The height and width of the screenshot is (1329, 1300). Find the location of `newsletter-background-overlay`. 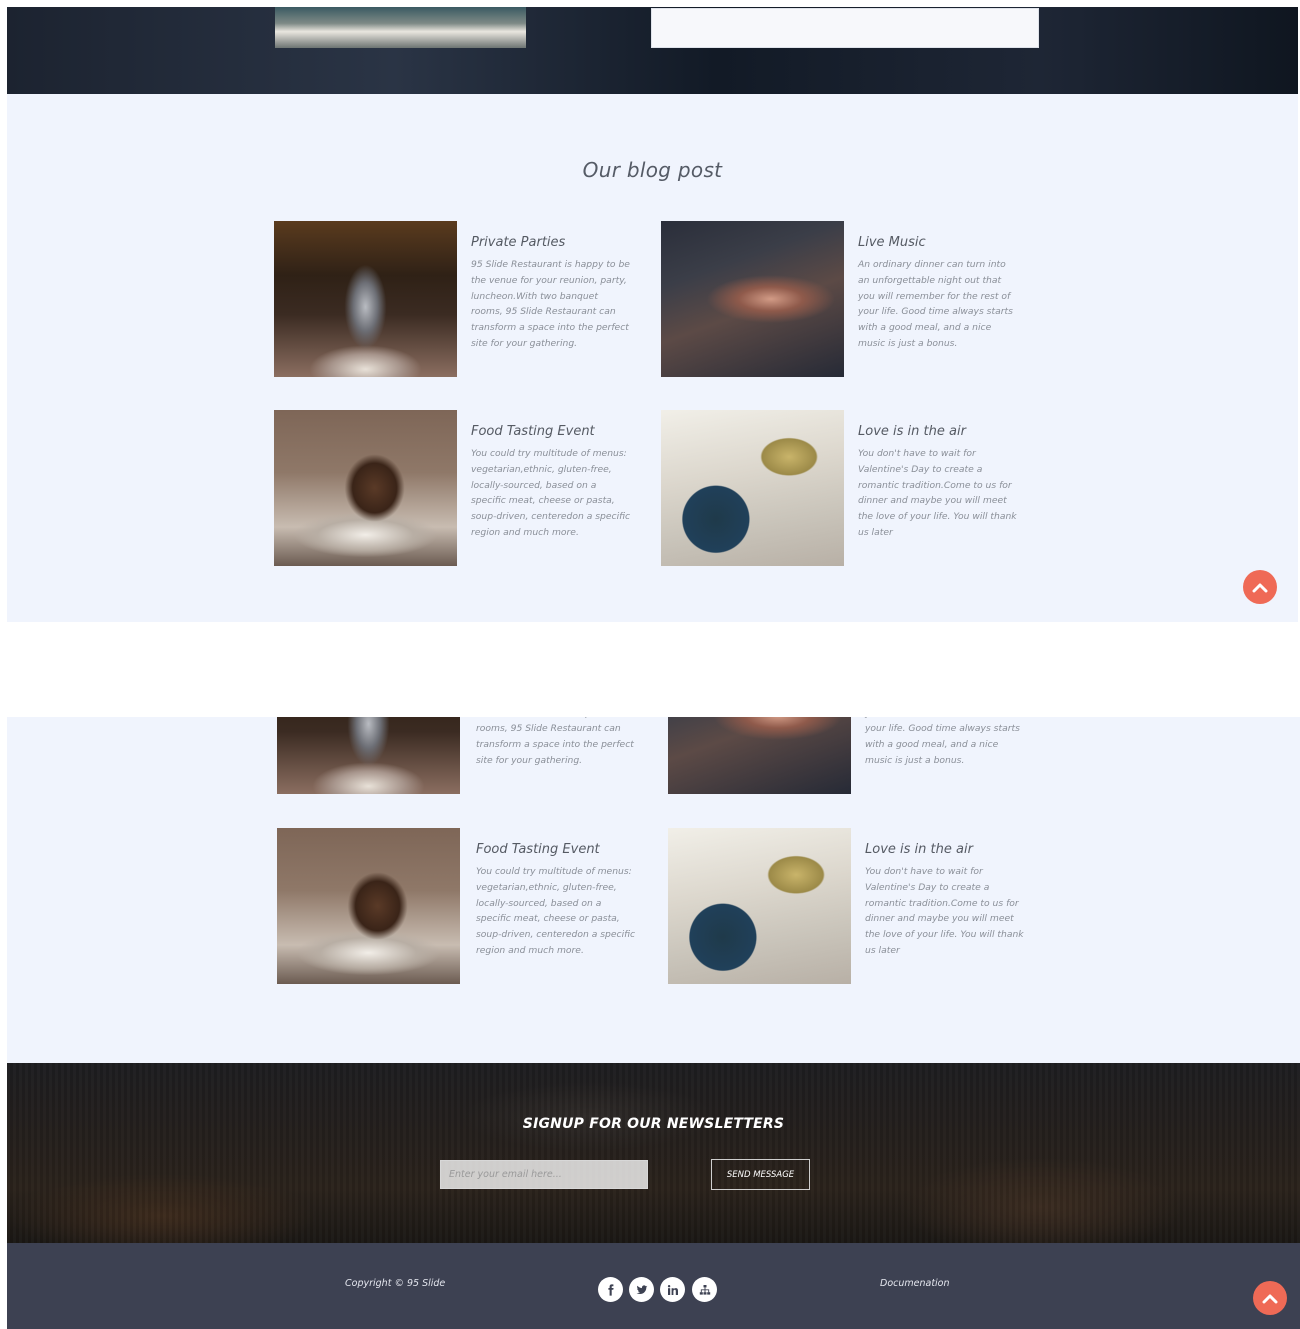

newsletter-background-overlay is located at coordinates (653, 1153).